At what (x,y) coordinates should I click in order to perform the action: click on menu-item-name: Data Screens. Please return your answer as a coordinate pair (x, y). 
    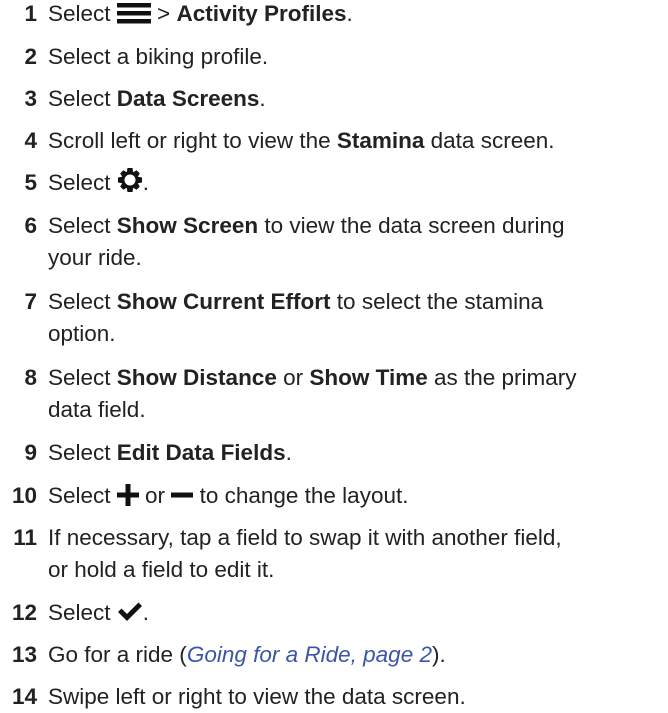
    Looking at the image, I should click on (188, 98).